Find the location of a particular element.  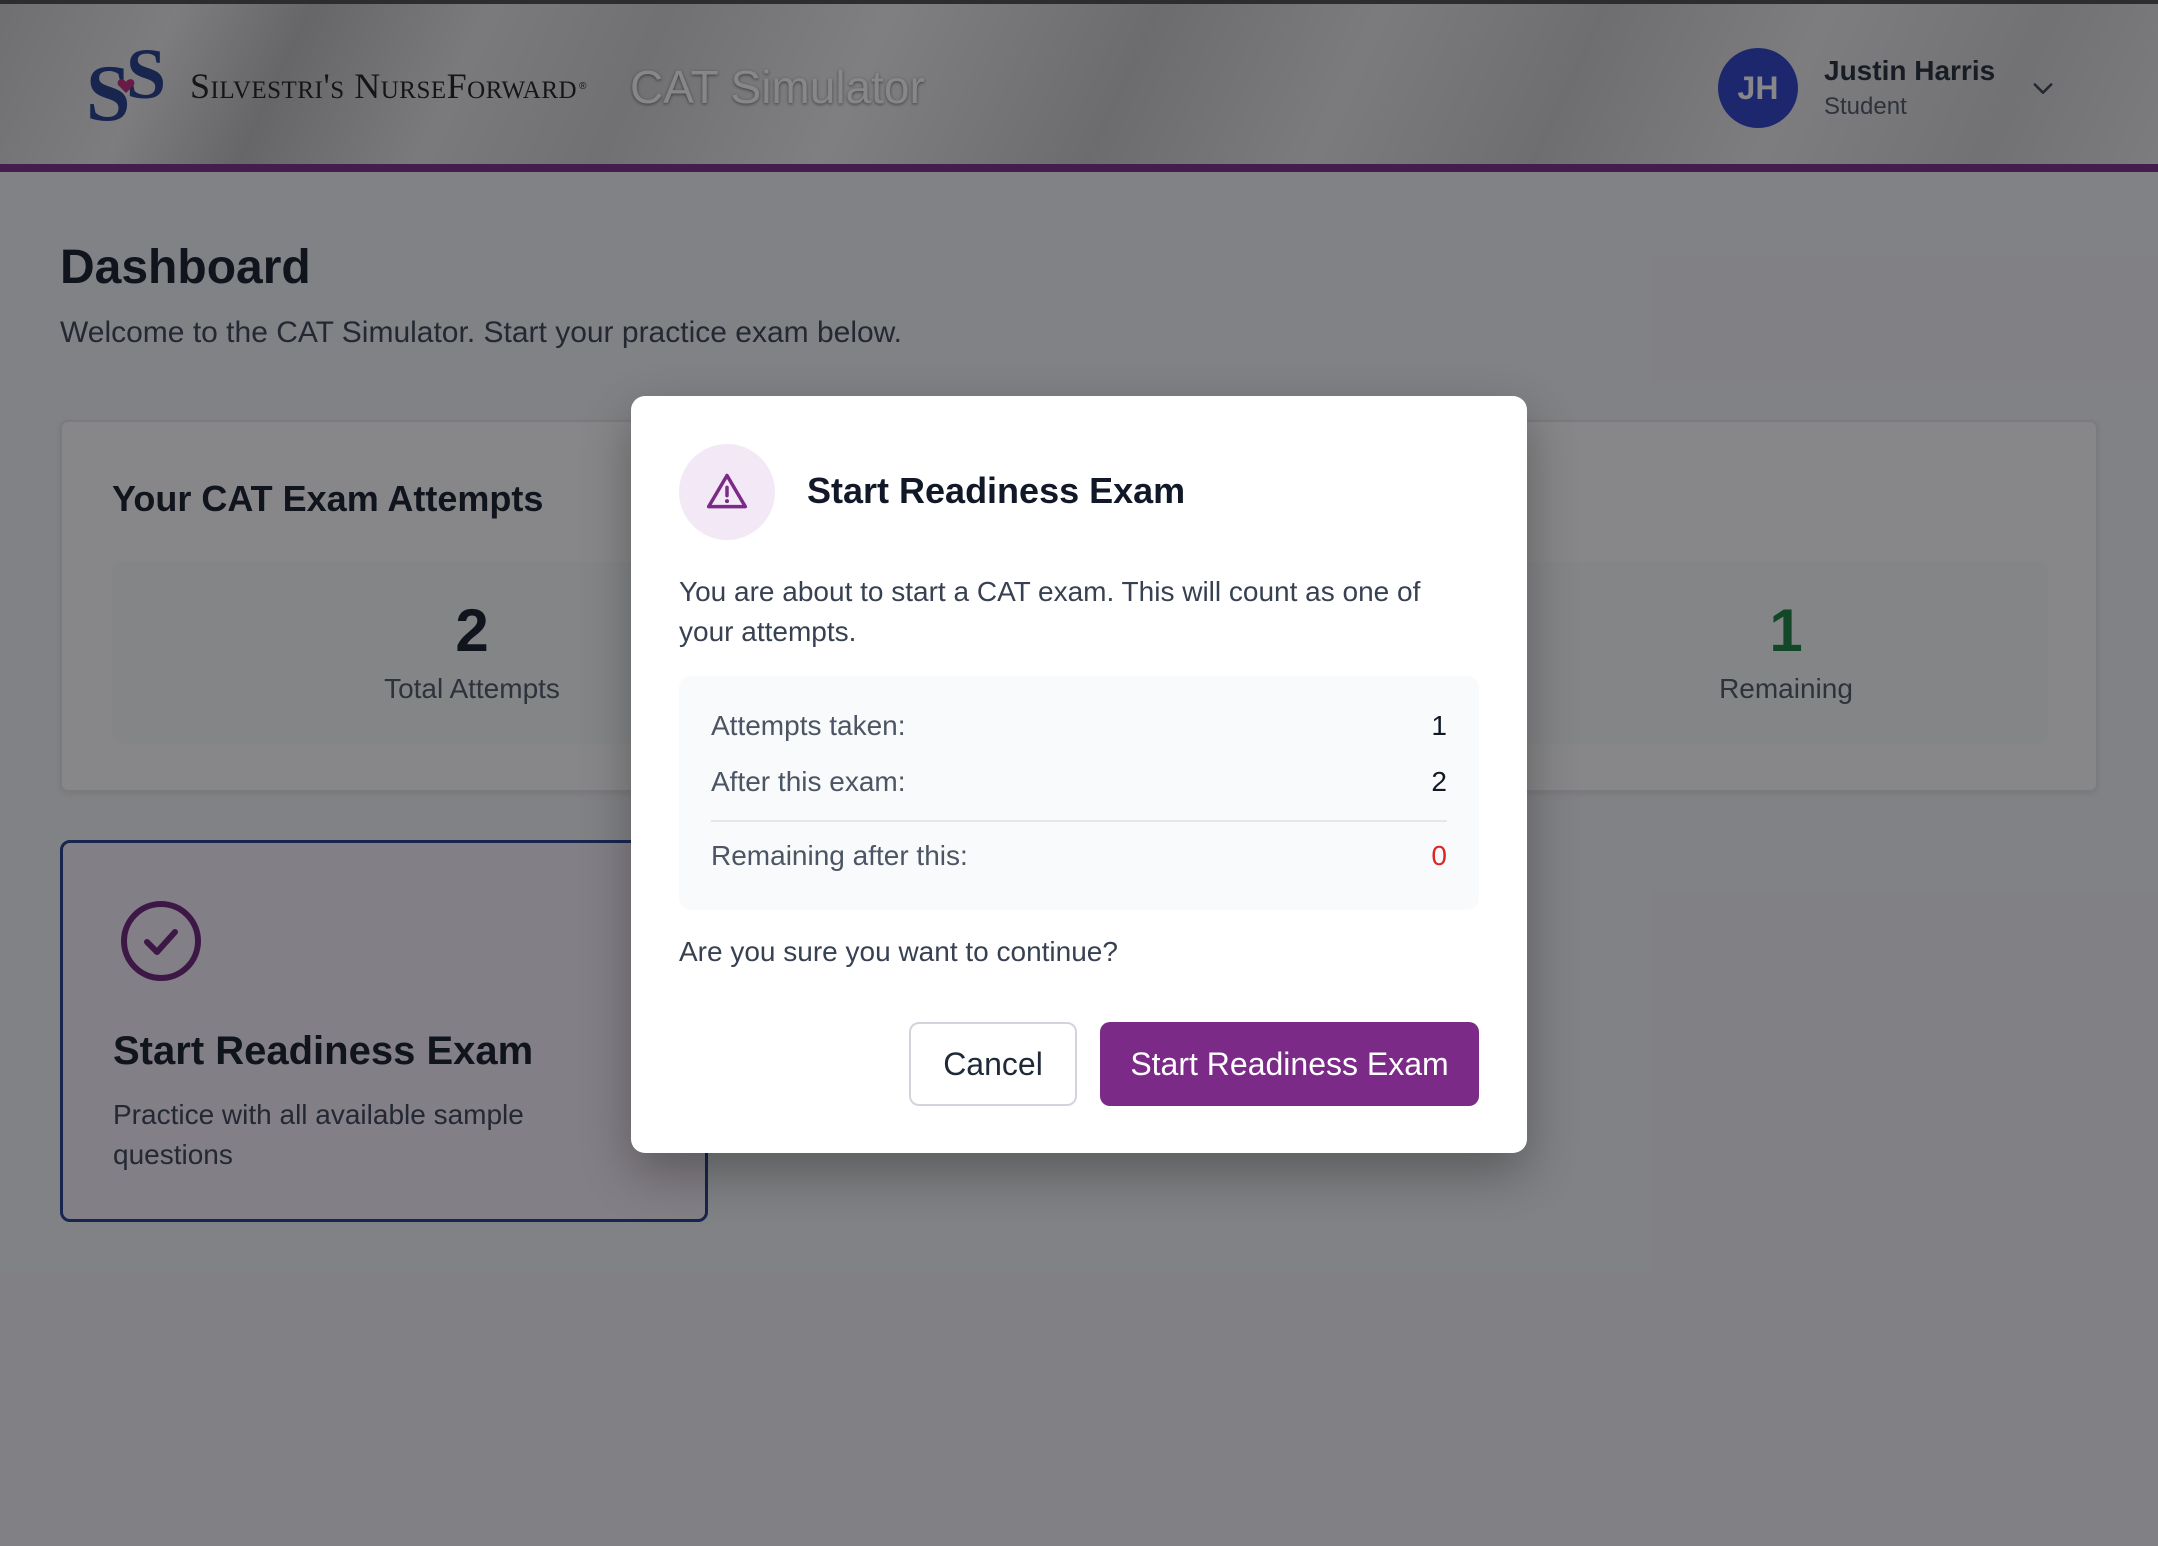

cancel-button: Cancel is located at coordinates (993, 1064).